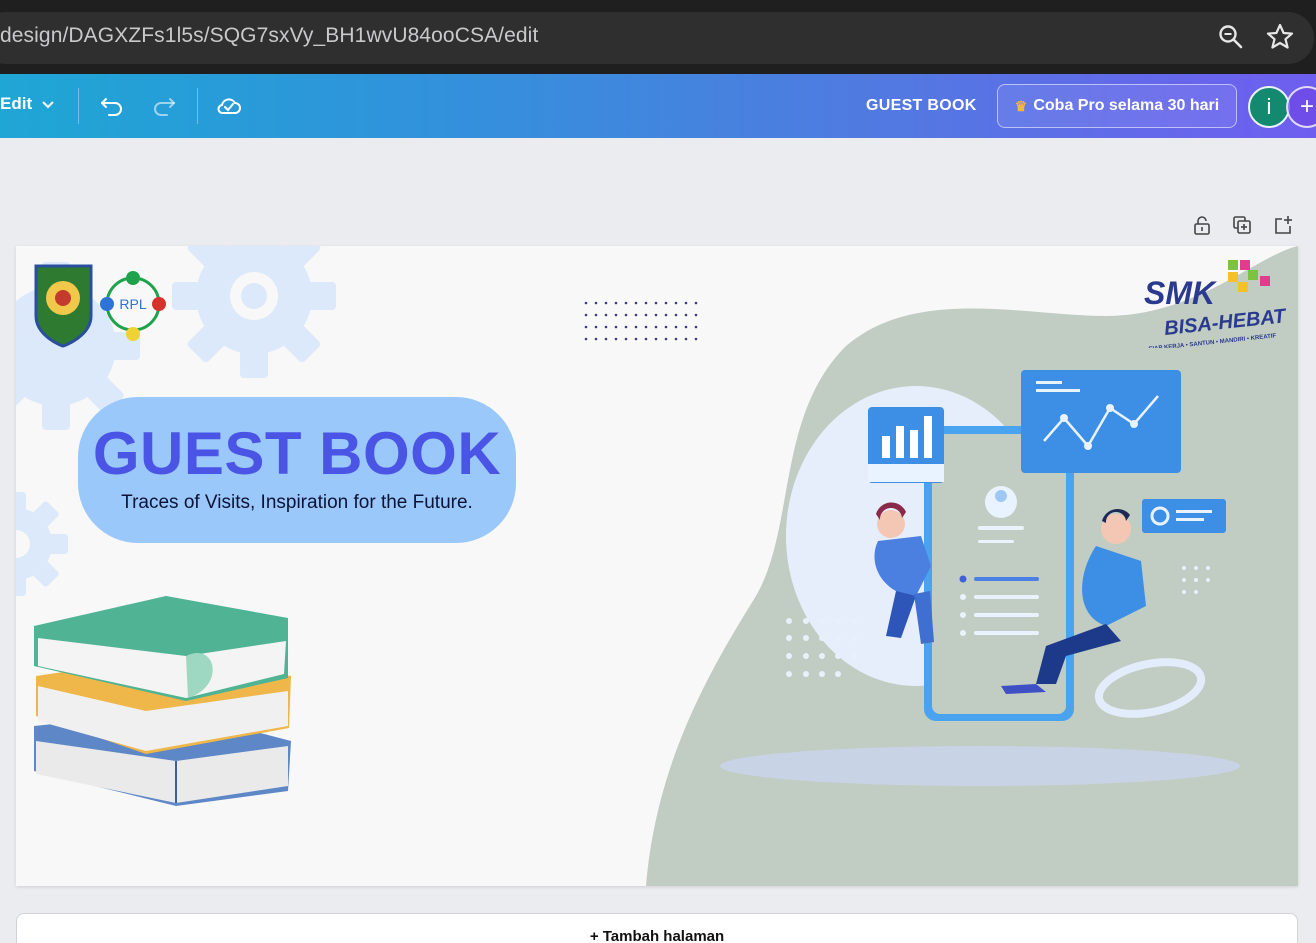 This screenshot has width=1316, height=943. I want to click on crown-icon: ♛, so click(1021, 105).